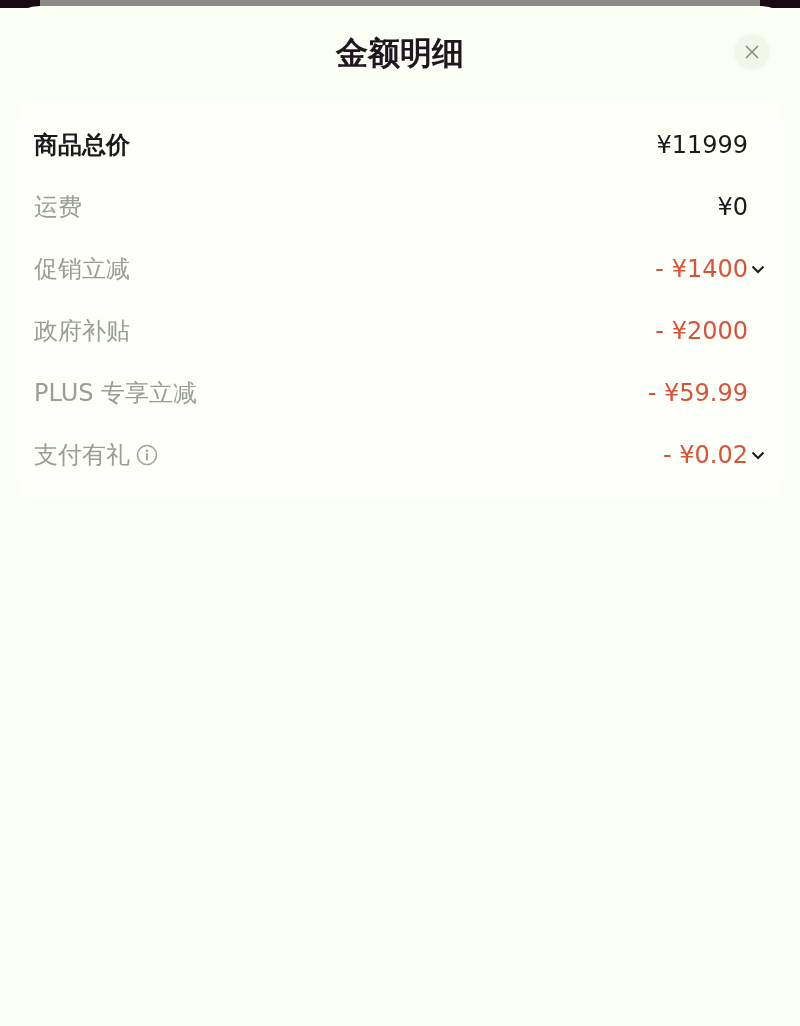 Image resolution: width=800 pixels, height=1026 pixels. I want to click on amount-value: ¥0, so click(732, 207).